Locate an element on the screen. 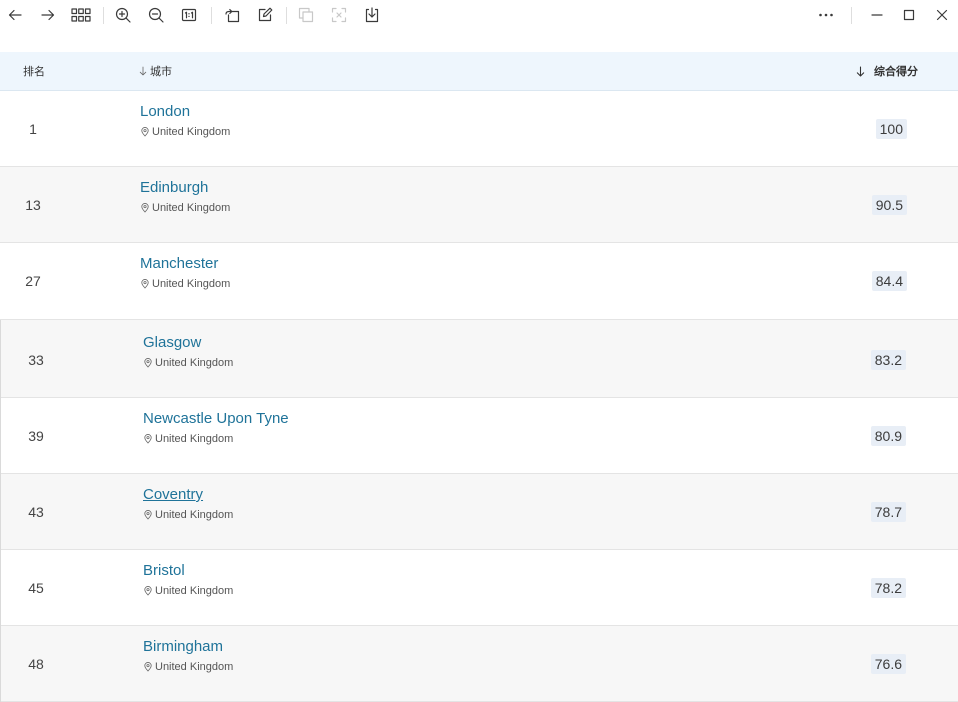  score-badge: 78.2 is located at coordinates (888, 588).